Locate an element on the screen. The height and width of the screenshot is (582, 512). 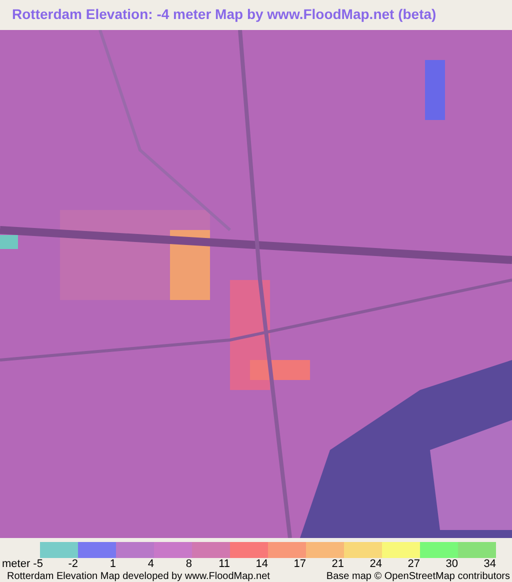
legend-label: 11 is located at coordinates (224, 564).